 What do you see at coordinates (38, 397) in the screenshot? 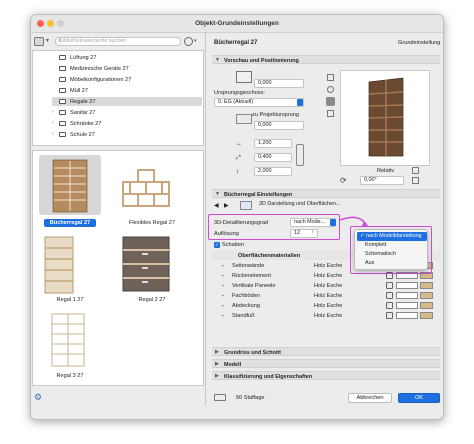
I see `library-manager-icon: ⚙` at bounding box center [38, 397].